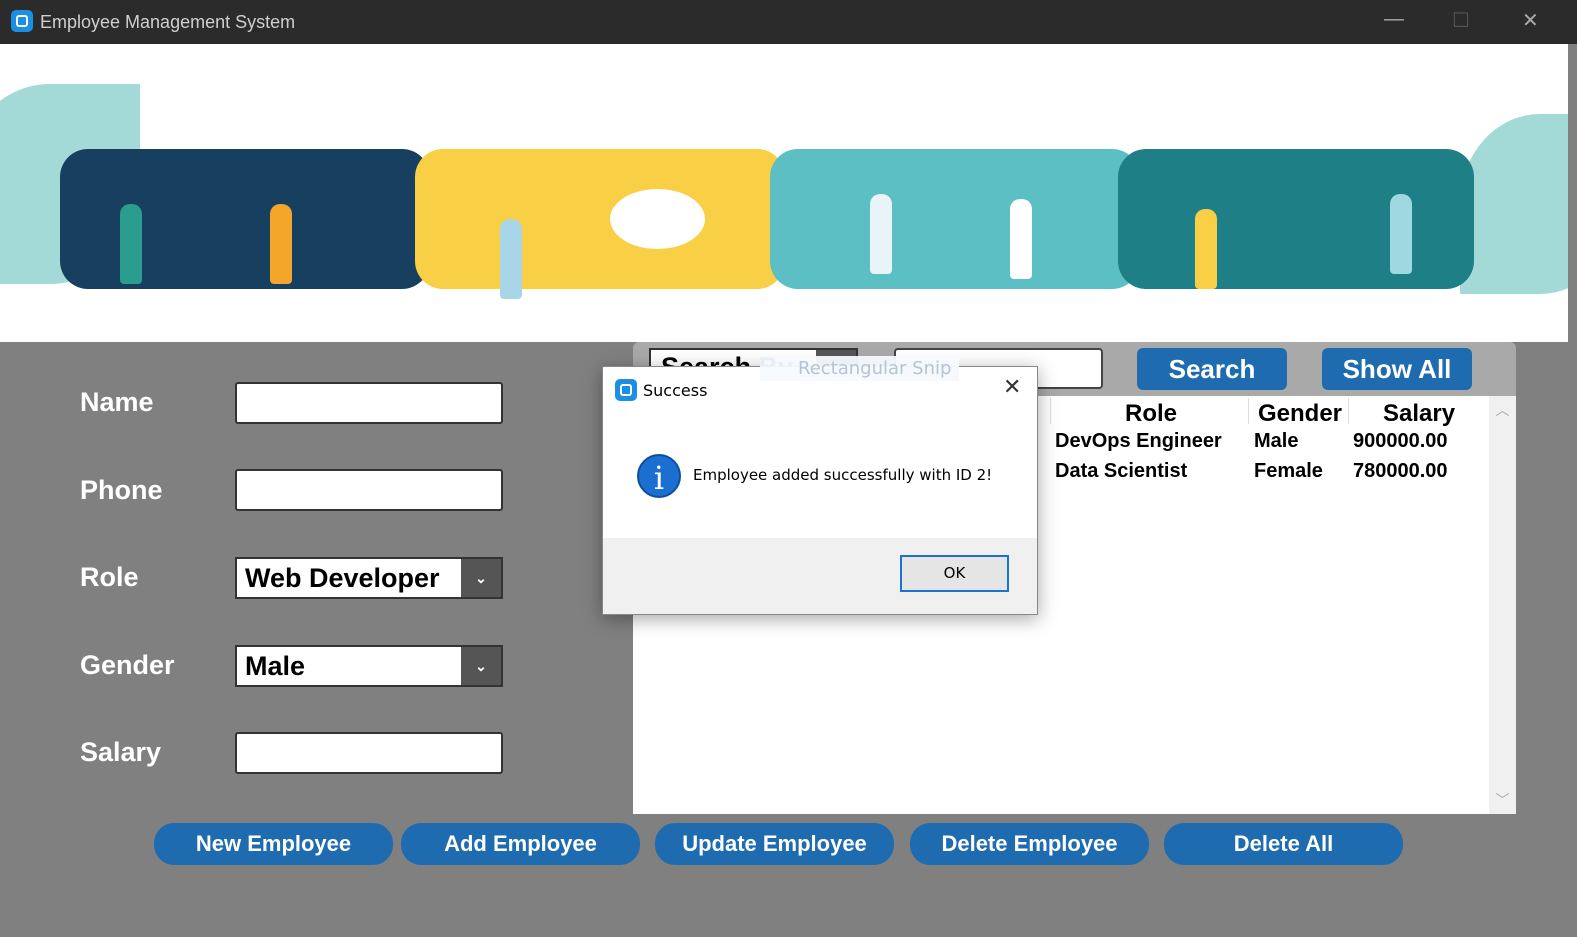  What do you see at coordinates (954, 573) in the screenshot?
I see `ok-button: OK` at bounding box center [954, 573].